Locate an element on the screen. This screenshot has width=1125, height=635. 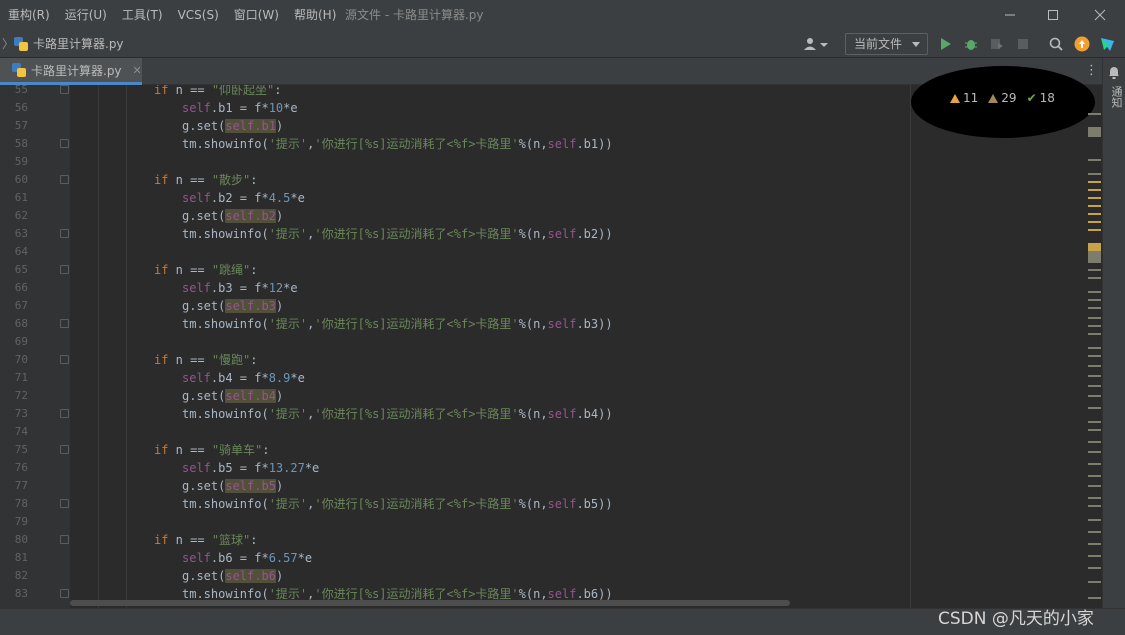
search-button is located at coordinates (1056, 44).